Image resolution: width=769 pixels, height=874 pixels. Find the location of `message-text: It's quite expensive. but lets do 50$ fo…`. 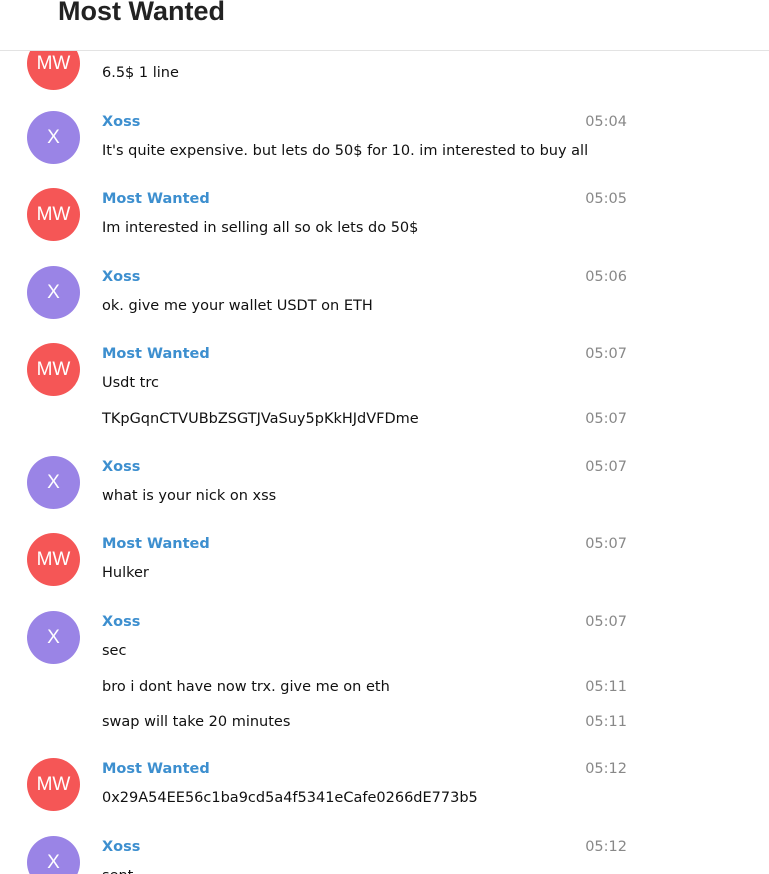

message-text: It's quite expensive. but lets do 50$ fo… is located at coordinates (345, 151).